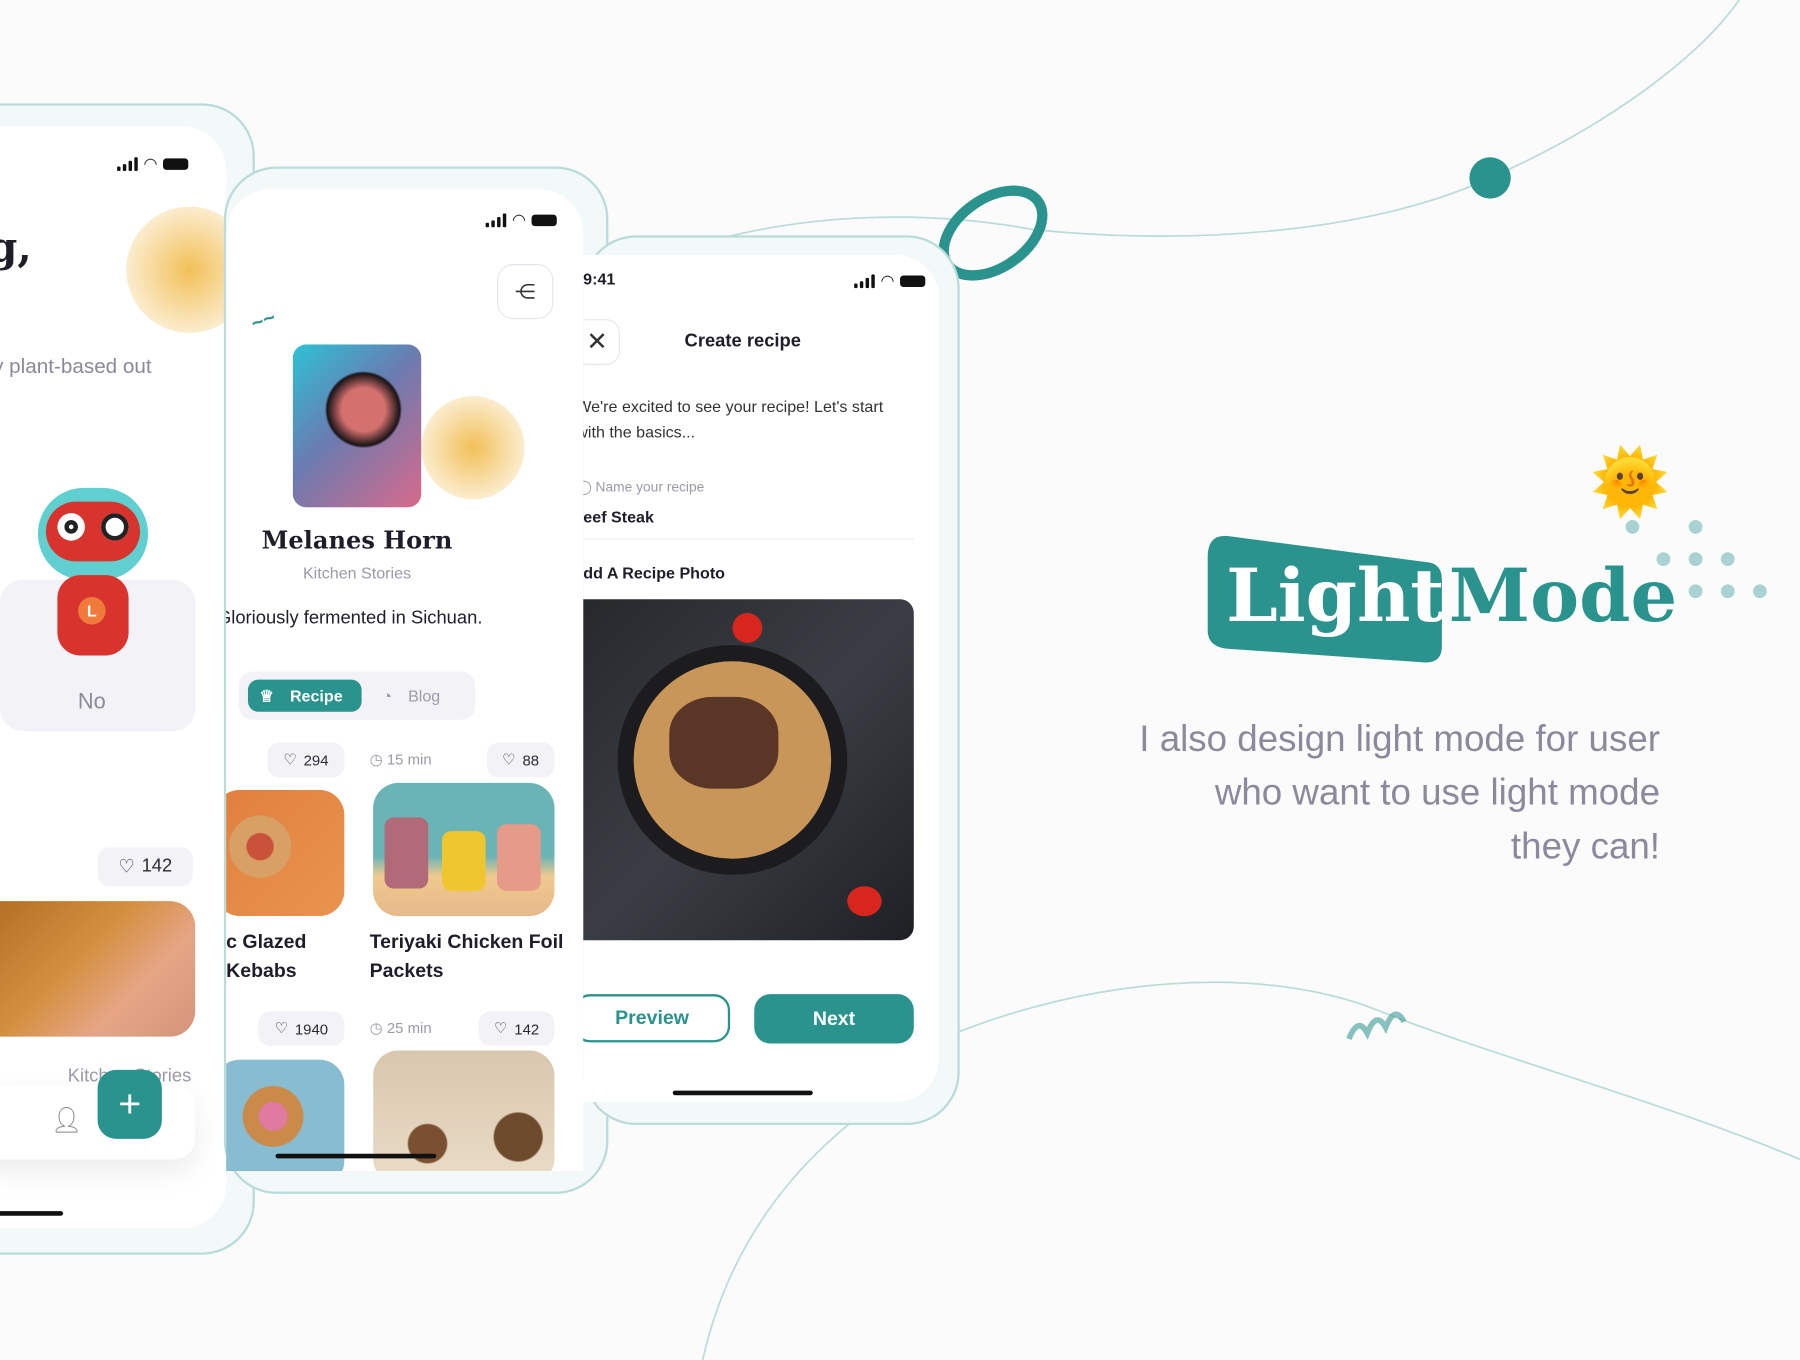 The width and height of the screenshot is (1800, 1360). I want to click on profile-name: Melanes Horn, so click(357, 540).